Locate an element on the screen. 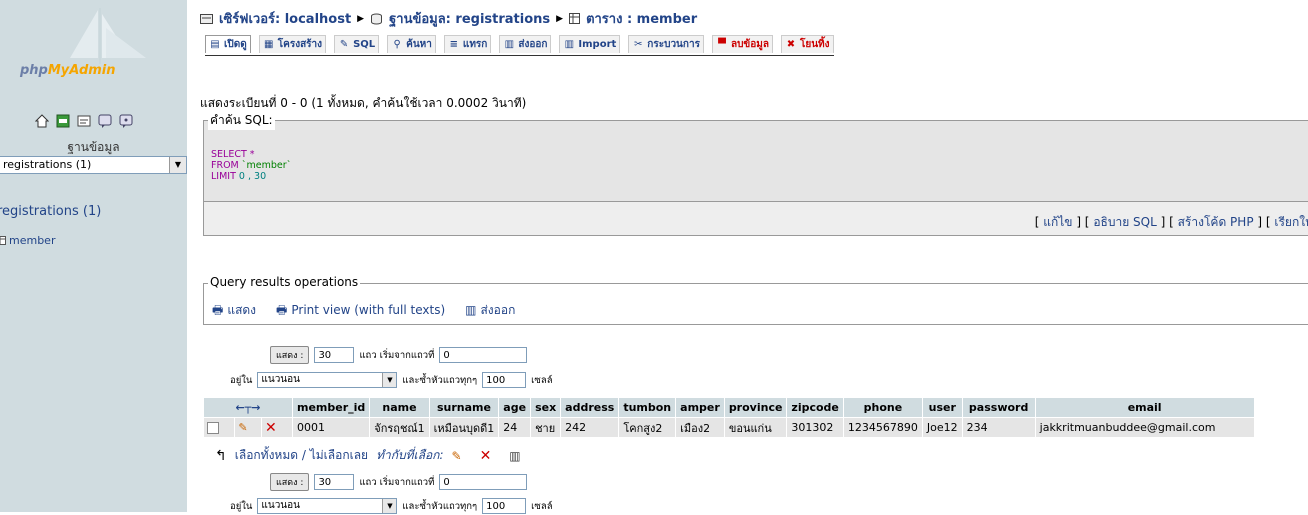 This screenshot has height=515, width=1308. column-header: tumbon is located at coordinates (647, 407).